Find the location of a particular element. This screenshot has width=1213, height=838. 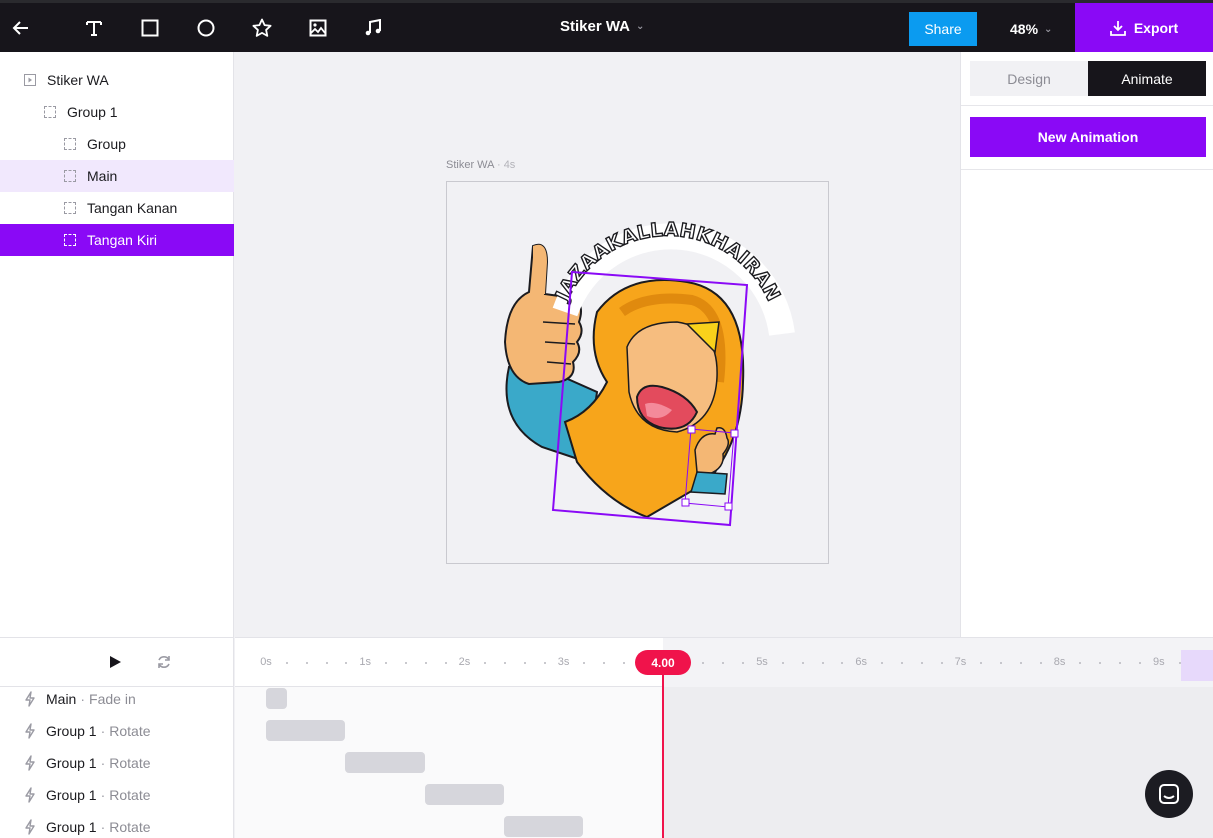

circle-tool-icon is located at coordinates (206, 28).